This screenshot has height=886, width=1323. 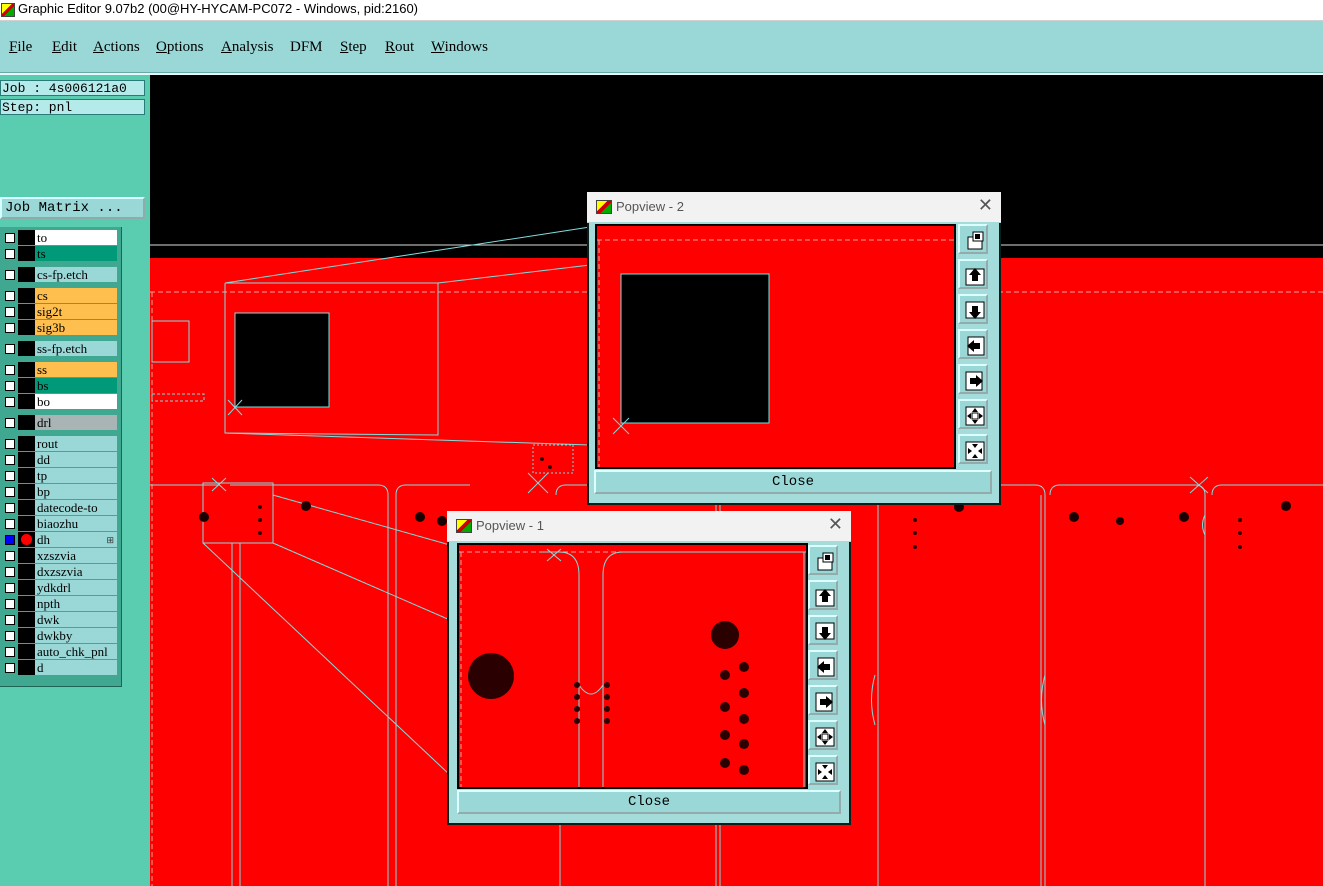 I want to click on layer-name: dxzszvia, so click(x=76, y=571).